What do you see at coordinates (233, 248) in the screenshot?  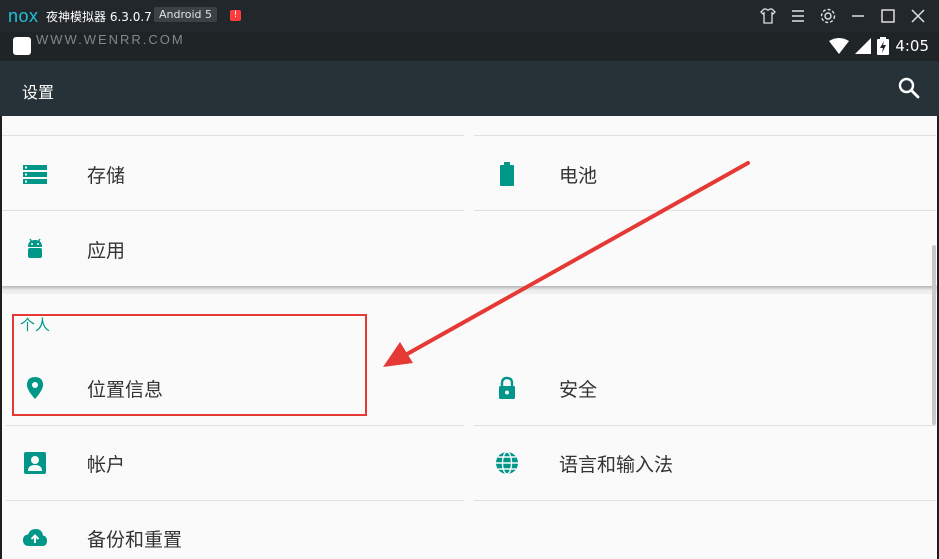 I see `settings-item-apps: 应用` at bounding box center [233, 248].